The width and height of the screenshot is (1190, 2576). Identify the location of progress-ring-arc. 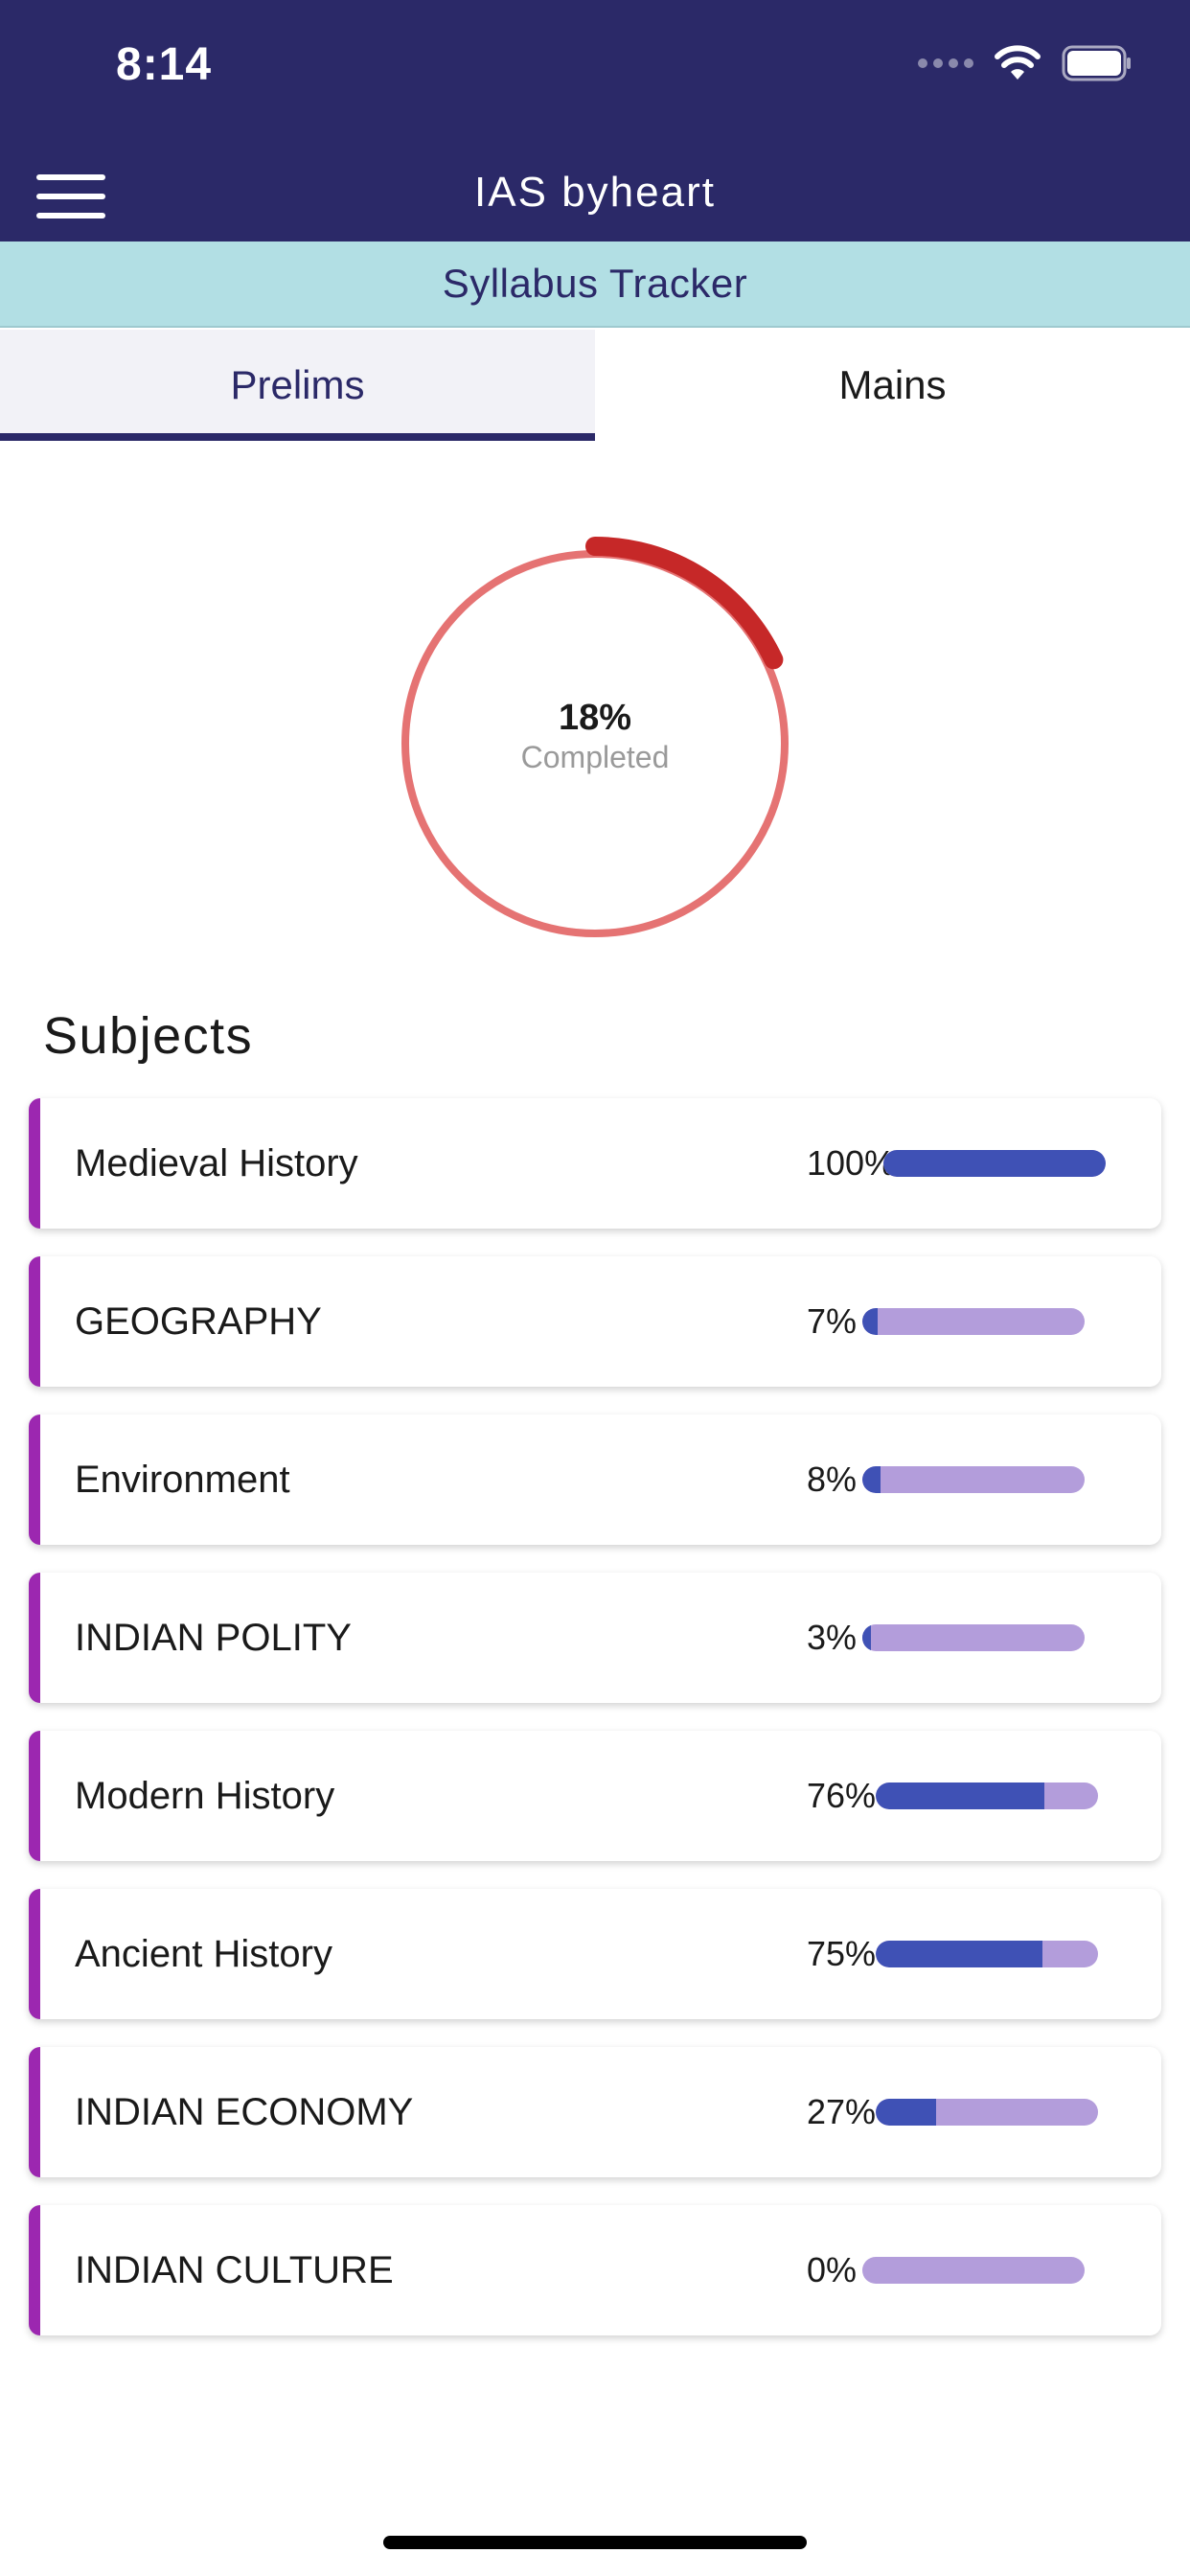
(684, 603).